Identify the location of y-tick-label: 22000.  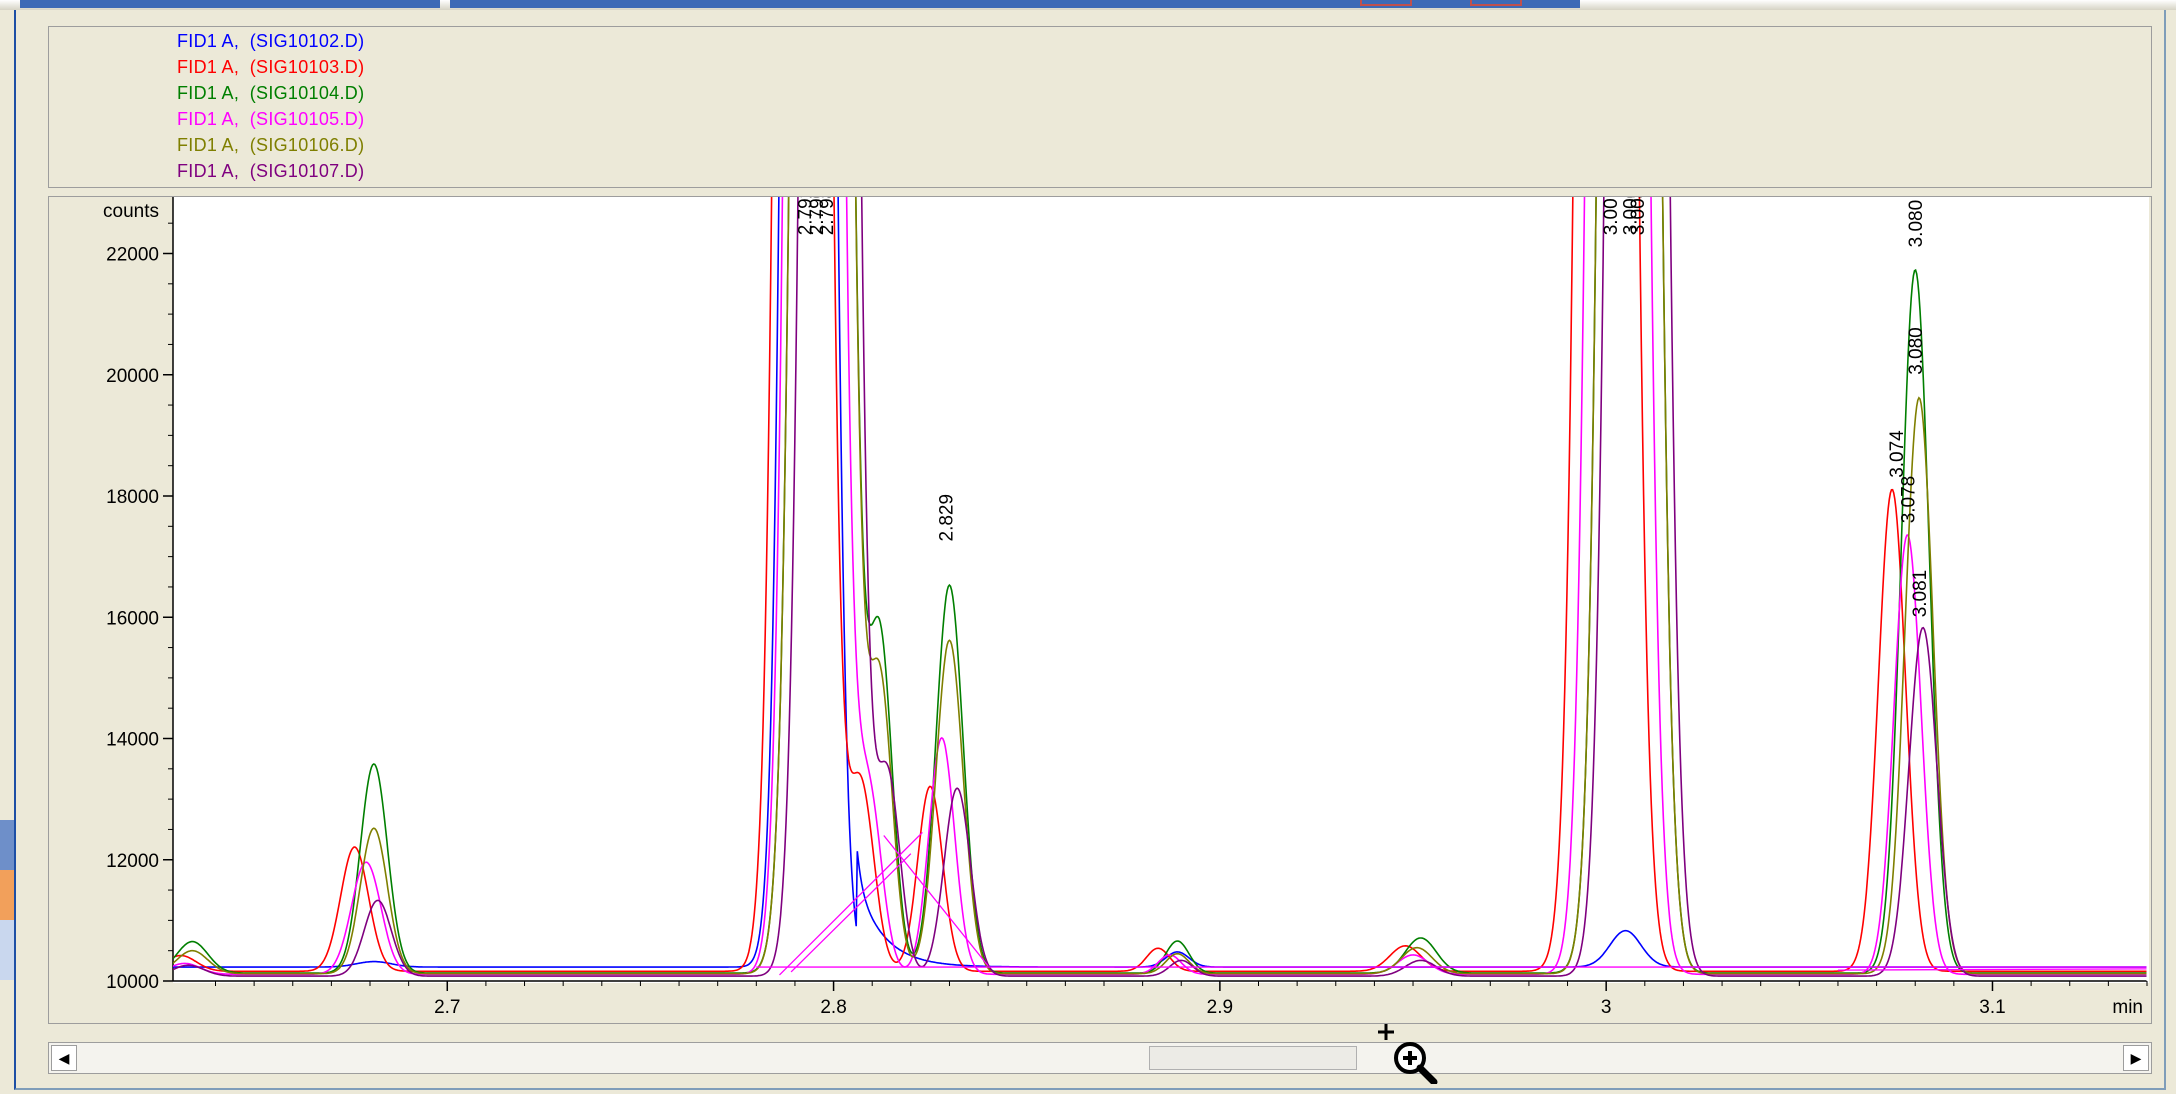
(132, 255).